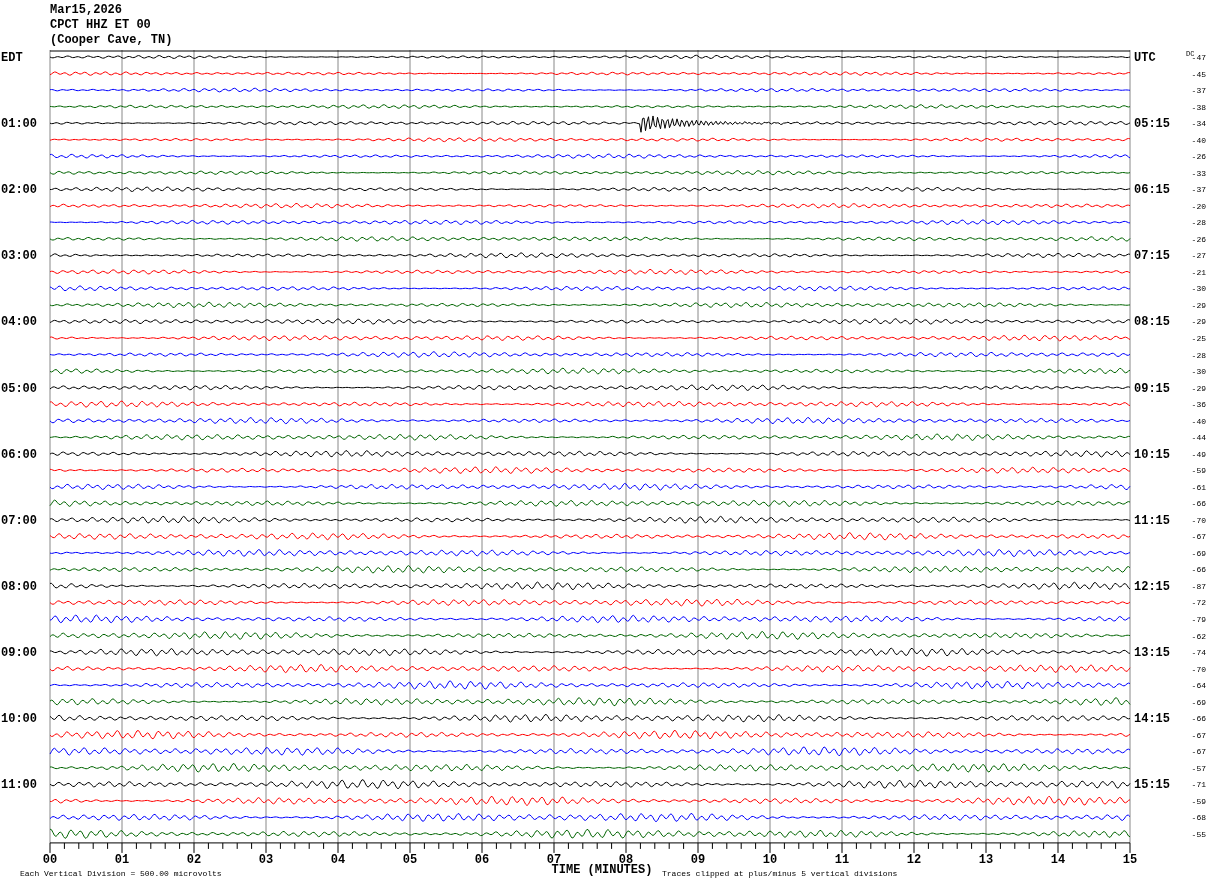  What do you see at coordinates (12, 58) in the screenshot?
I see `local-time-label: EDT` at bounding box center [12, 58].